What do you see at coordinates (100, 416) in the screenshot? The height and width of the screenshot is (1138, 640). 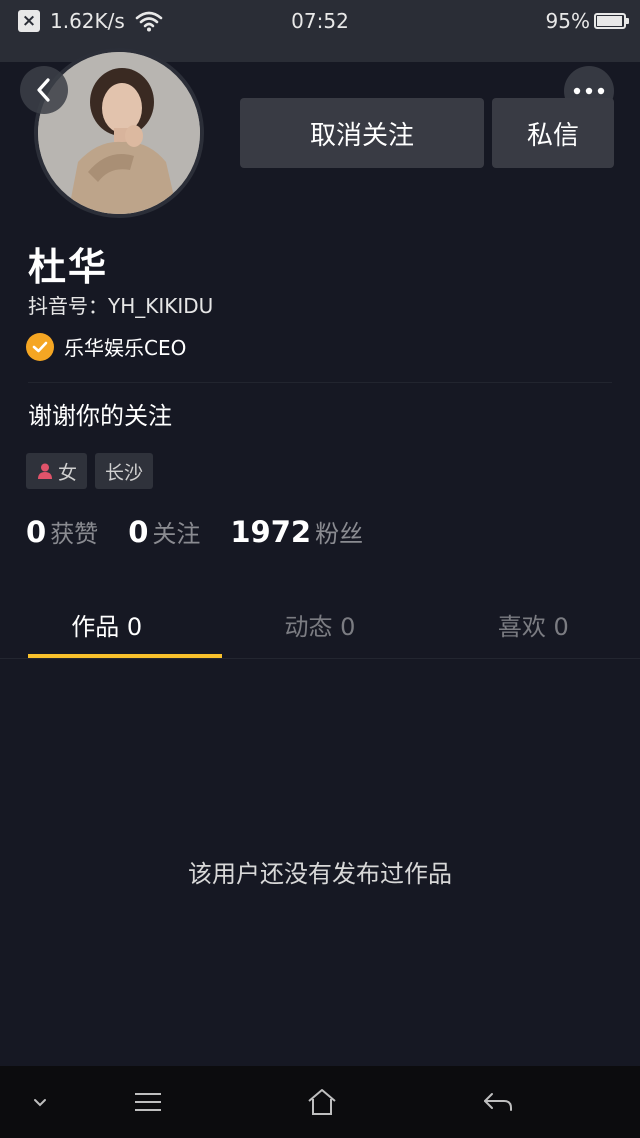 I see `bio: 谢谢你的关注` at bounding box center [100, 416].